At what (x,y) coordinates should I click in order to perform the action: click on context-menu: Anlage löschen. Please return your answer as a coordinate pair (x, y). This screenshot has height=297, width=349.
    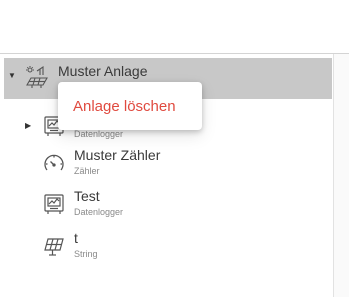
    Looking at the image, I should click on (130, 106).